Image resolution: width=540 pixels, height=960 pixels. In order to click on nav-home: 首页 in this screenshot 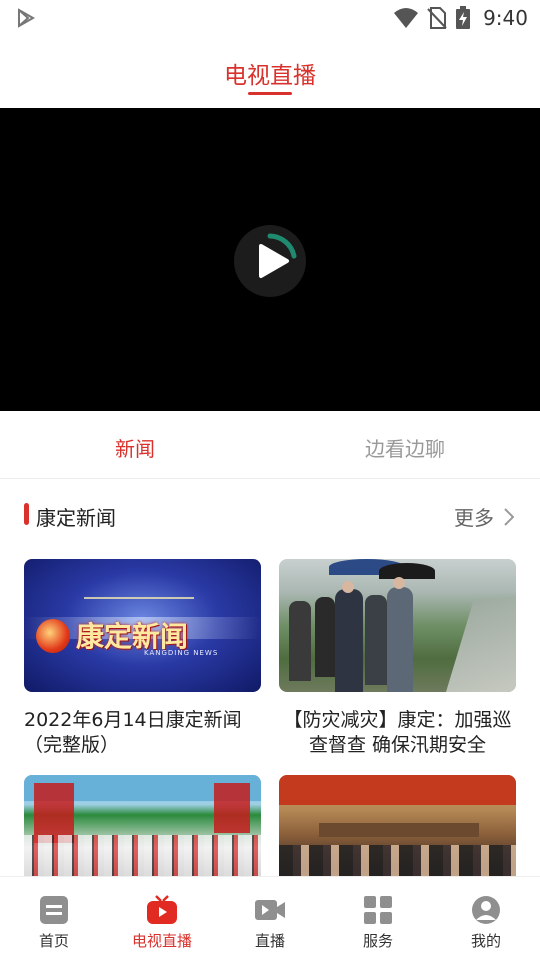, I will do `click(54, 918)`.